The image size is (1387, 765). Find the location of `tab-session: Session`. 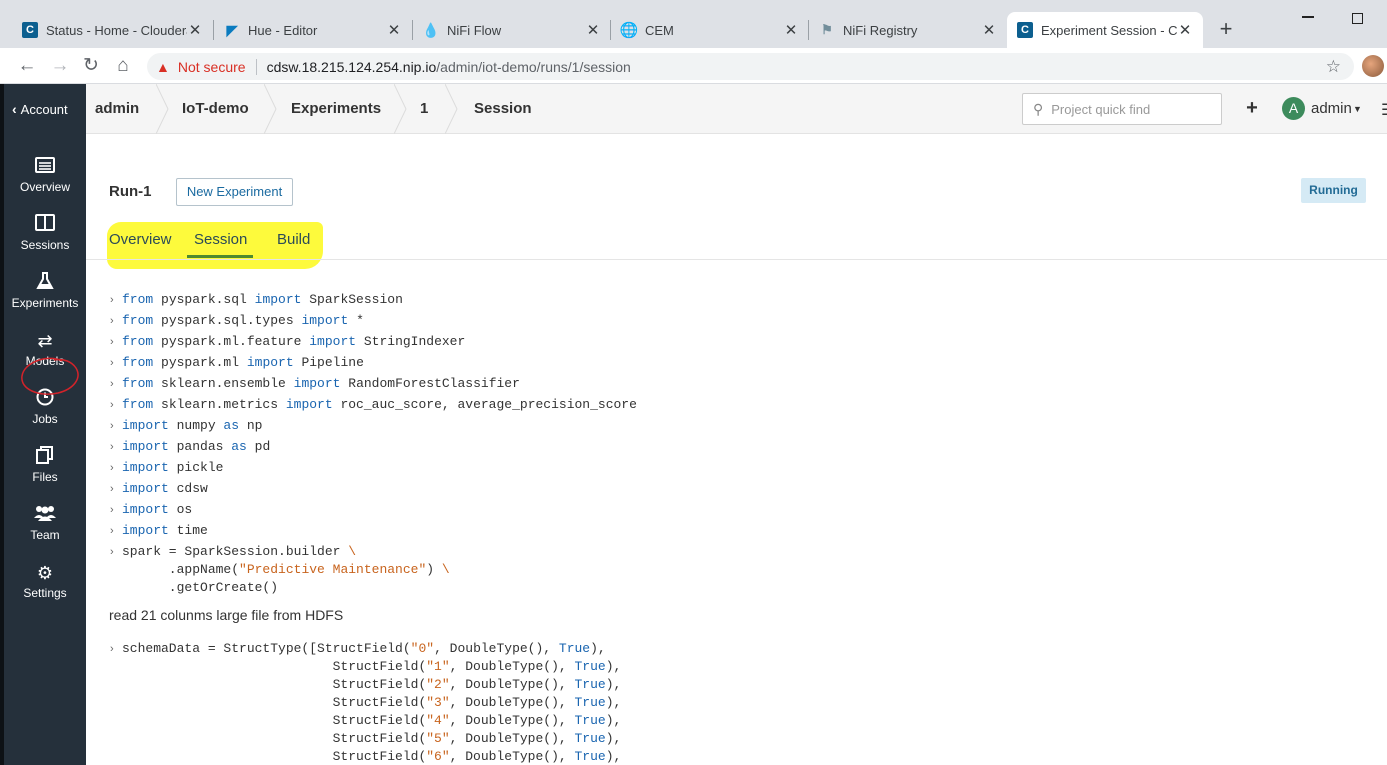

tab-session: Session is located at coordinates (220, 239).